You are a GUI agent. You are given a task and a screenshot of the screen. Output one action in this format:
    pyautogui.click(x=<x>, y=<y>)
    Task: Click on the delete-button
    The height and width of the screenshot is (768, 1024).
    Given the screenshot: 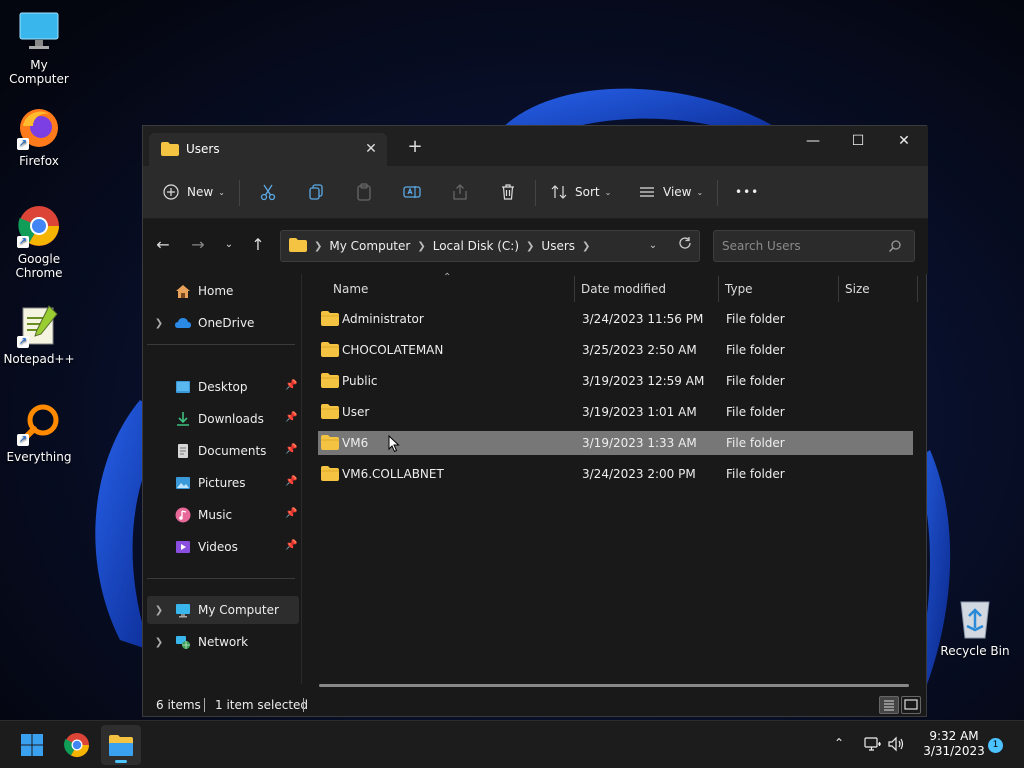 What is the action you would take?
    pyautogui.click(x=508, y=192)
    